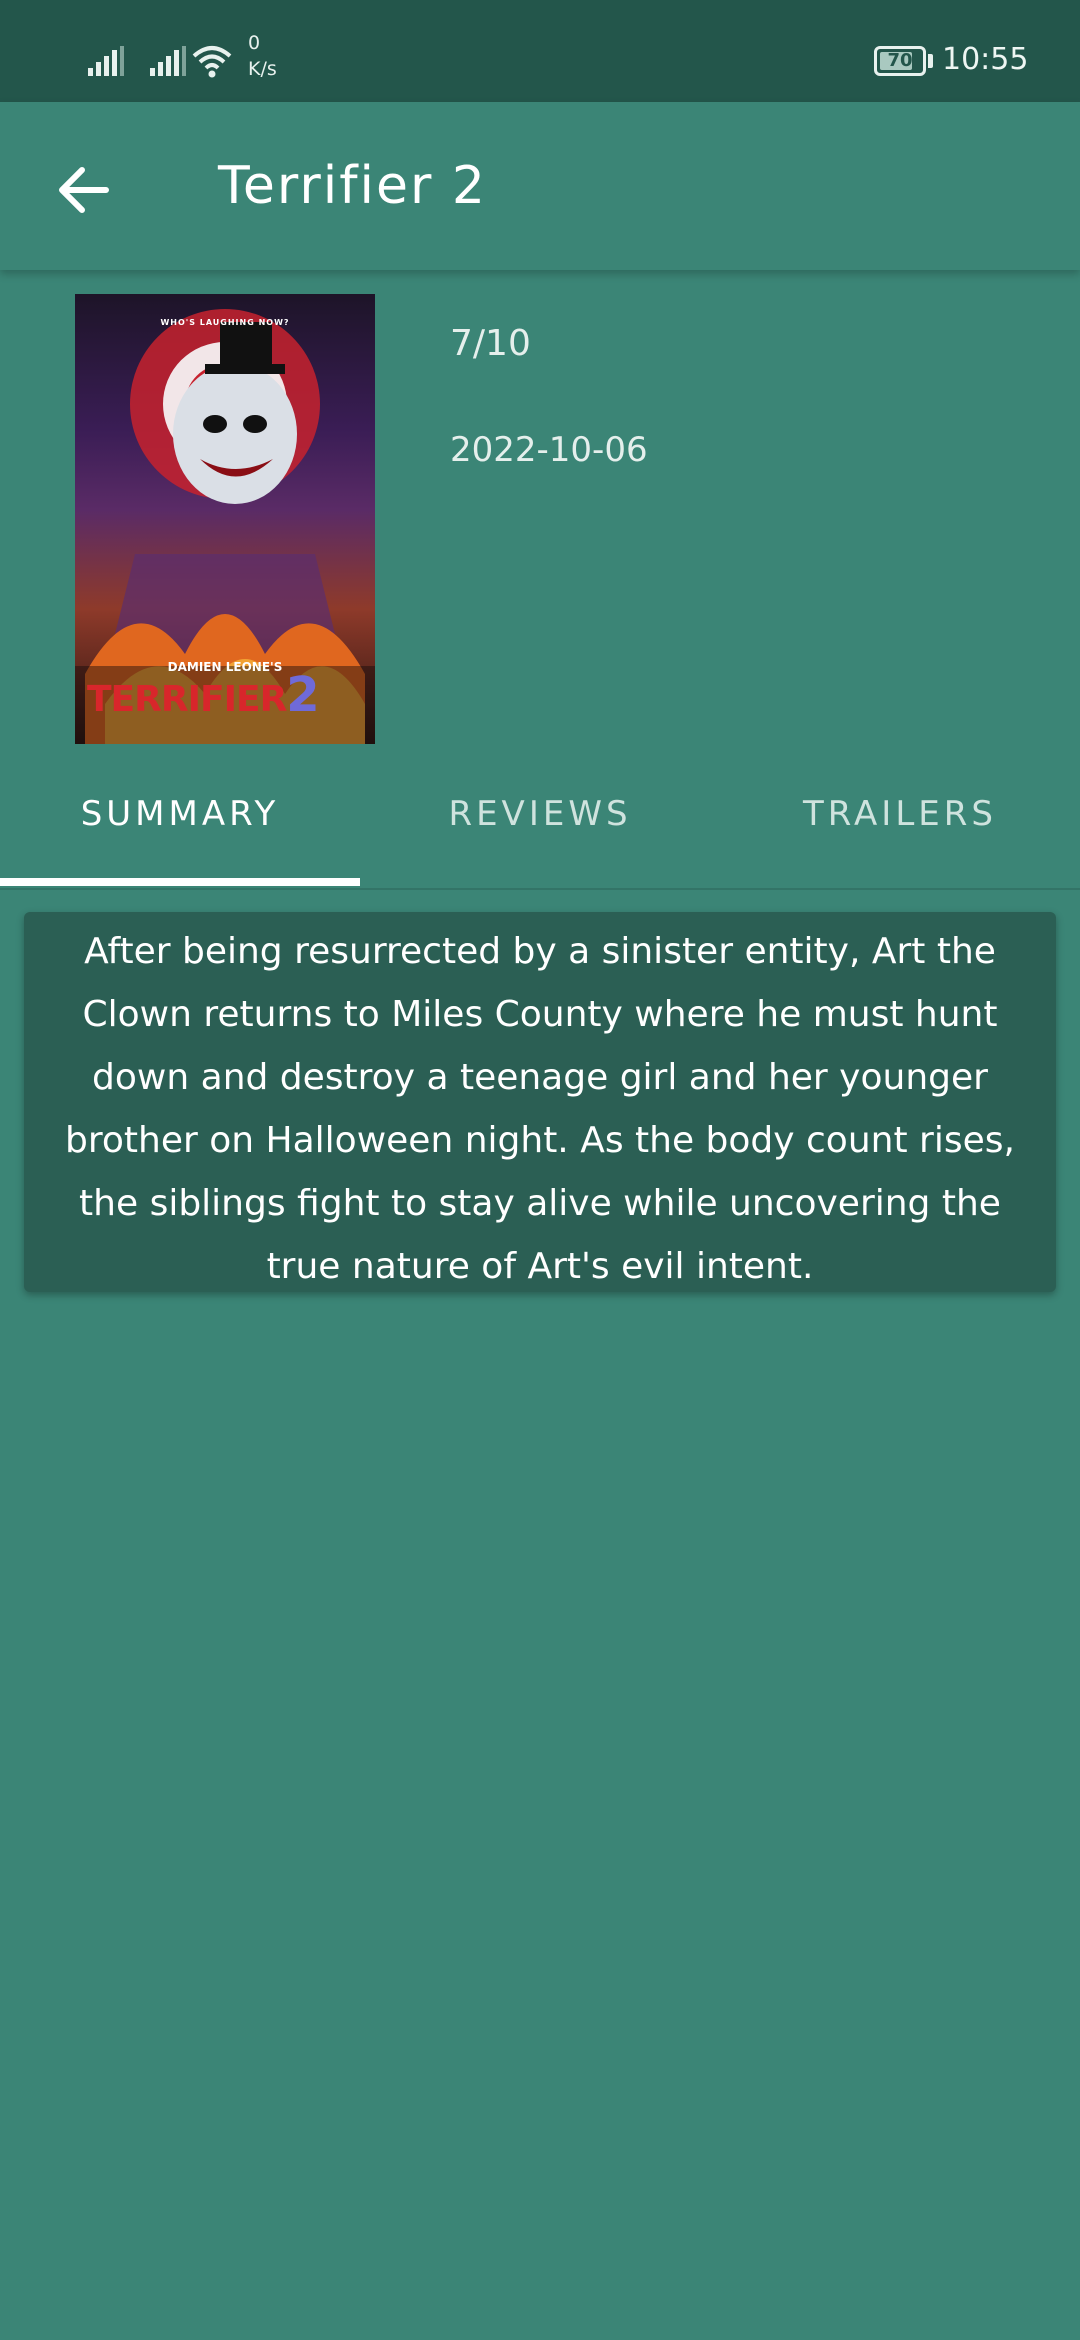 The width and height of the screenshot is (1080, 2340). What do you see at coordinates (254, 43) in the screenshot?
I see `network-speed-value: 0` at bounding box center [254, 43].